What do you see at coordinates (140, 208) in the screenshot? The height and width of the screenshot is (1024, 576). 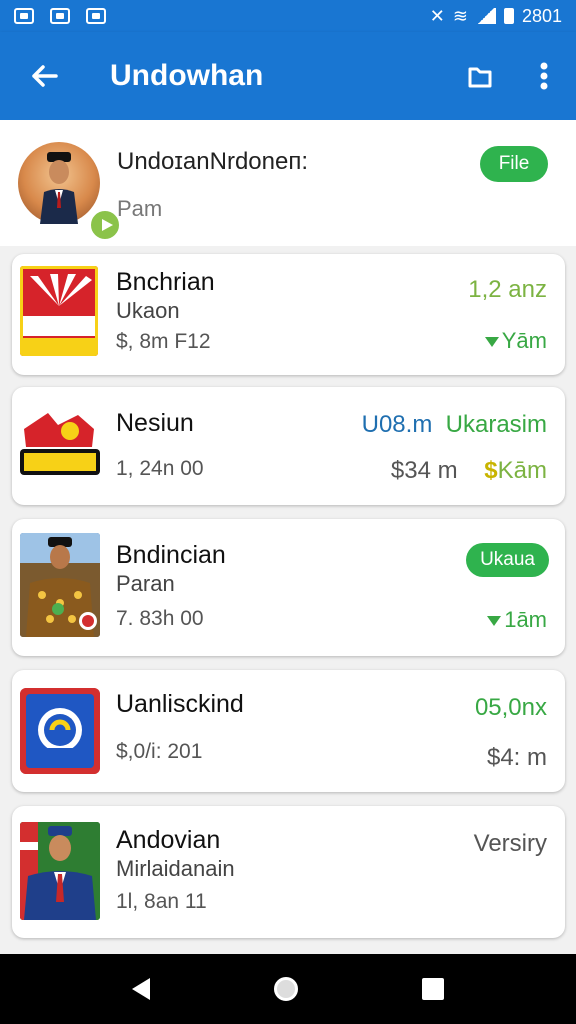 I see `profile-subtitle: Pam` at bounding box center [140, 208].